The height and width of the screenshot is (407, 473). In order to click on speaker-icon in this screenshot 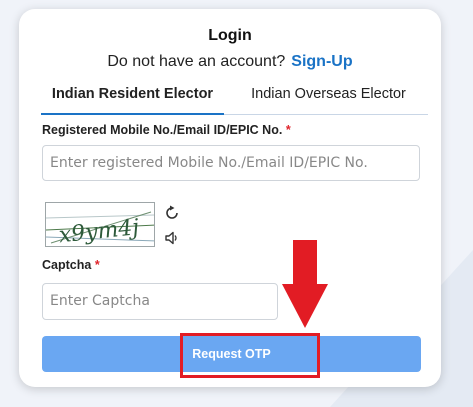, I will do `click(172, 238)`.